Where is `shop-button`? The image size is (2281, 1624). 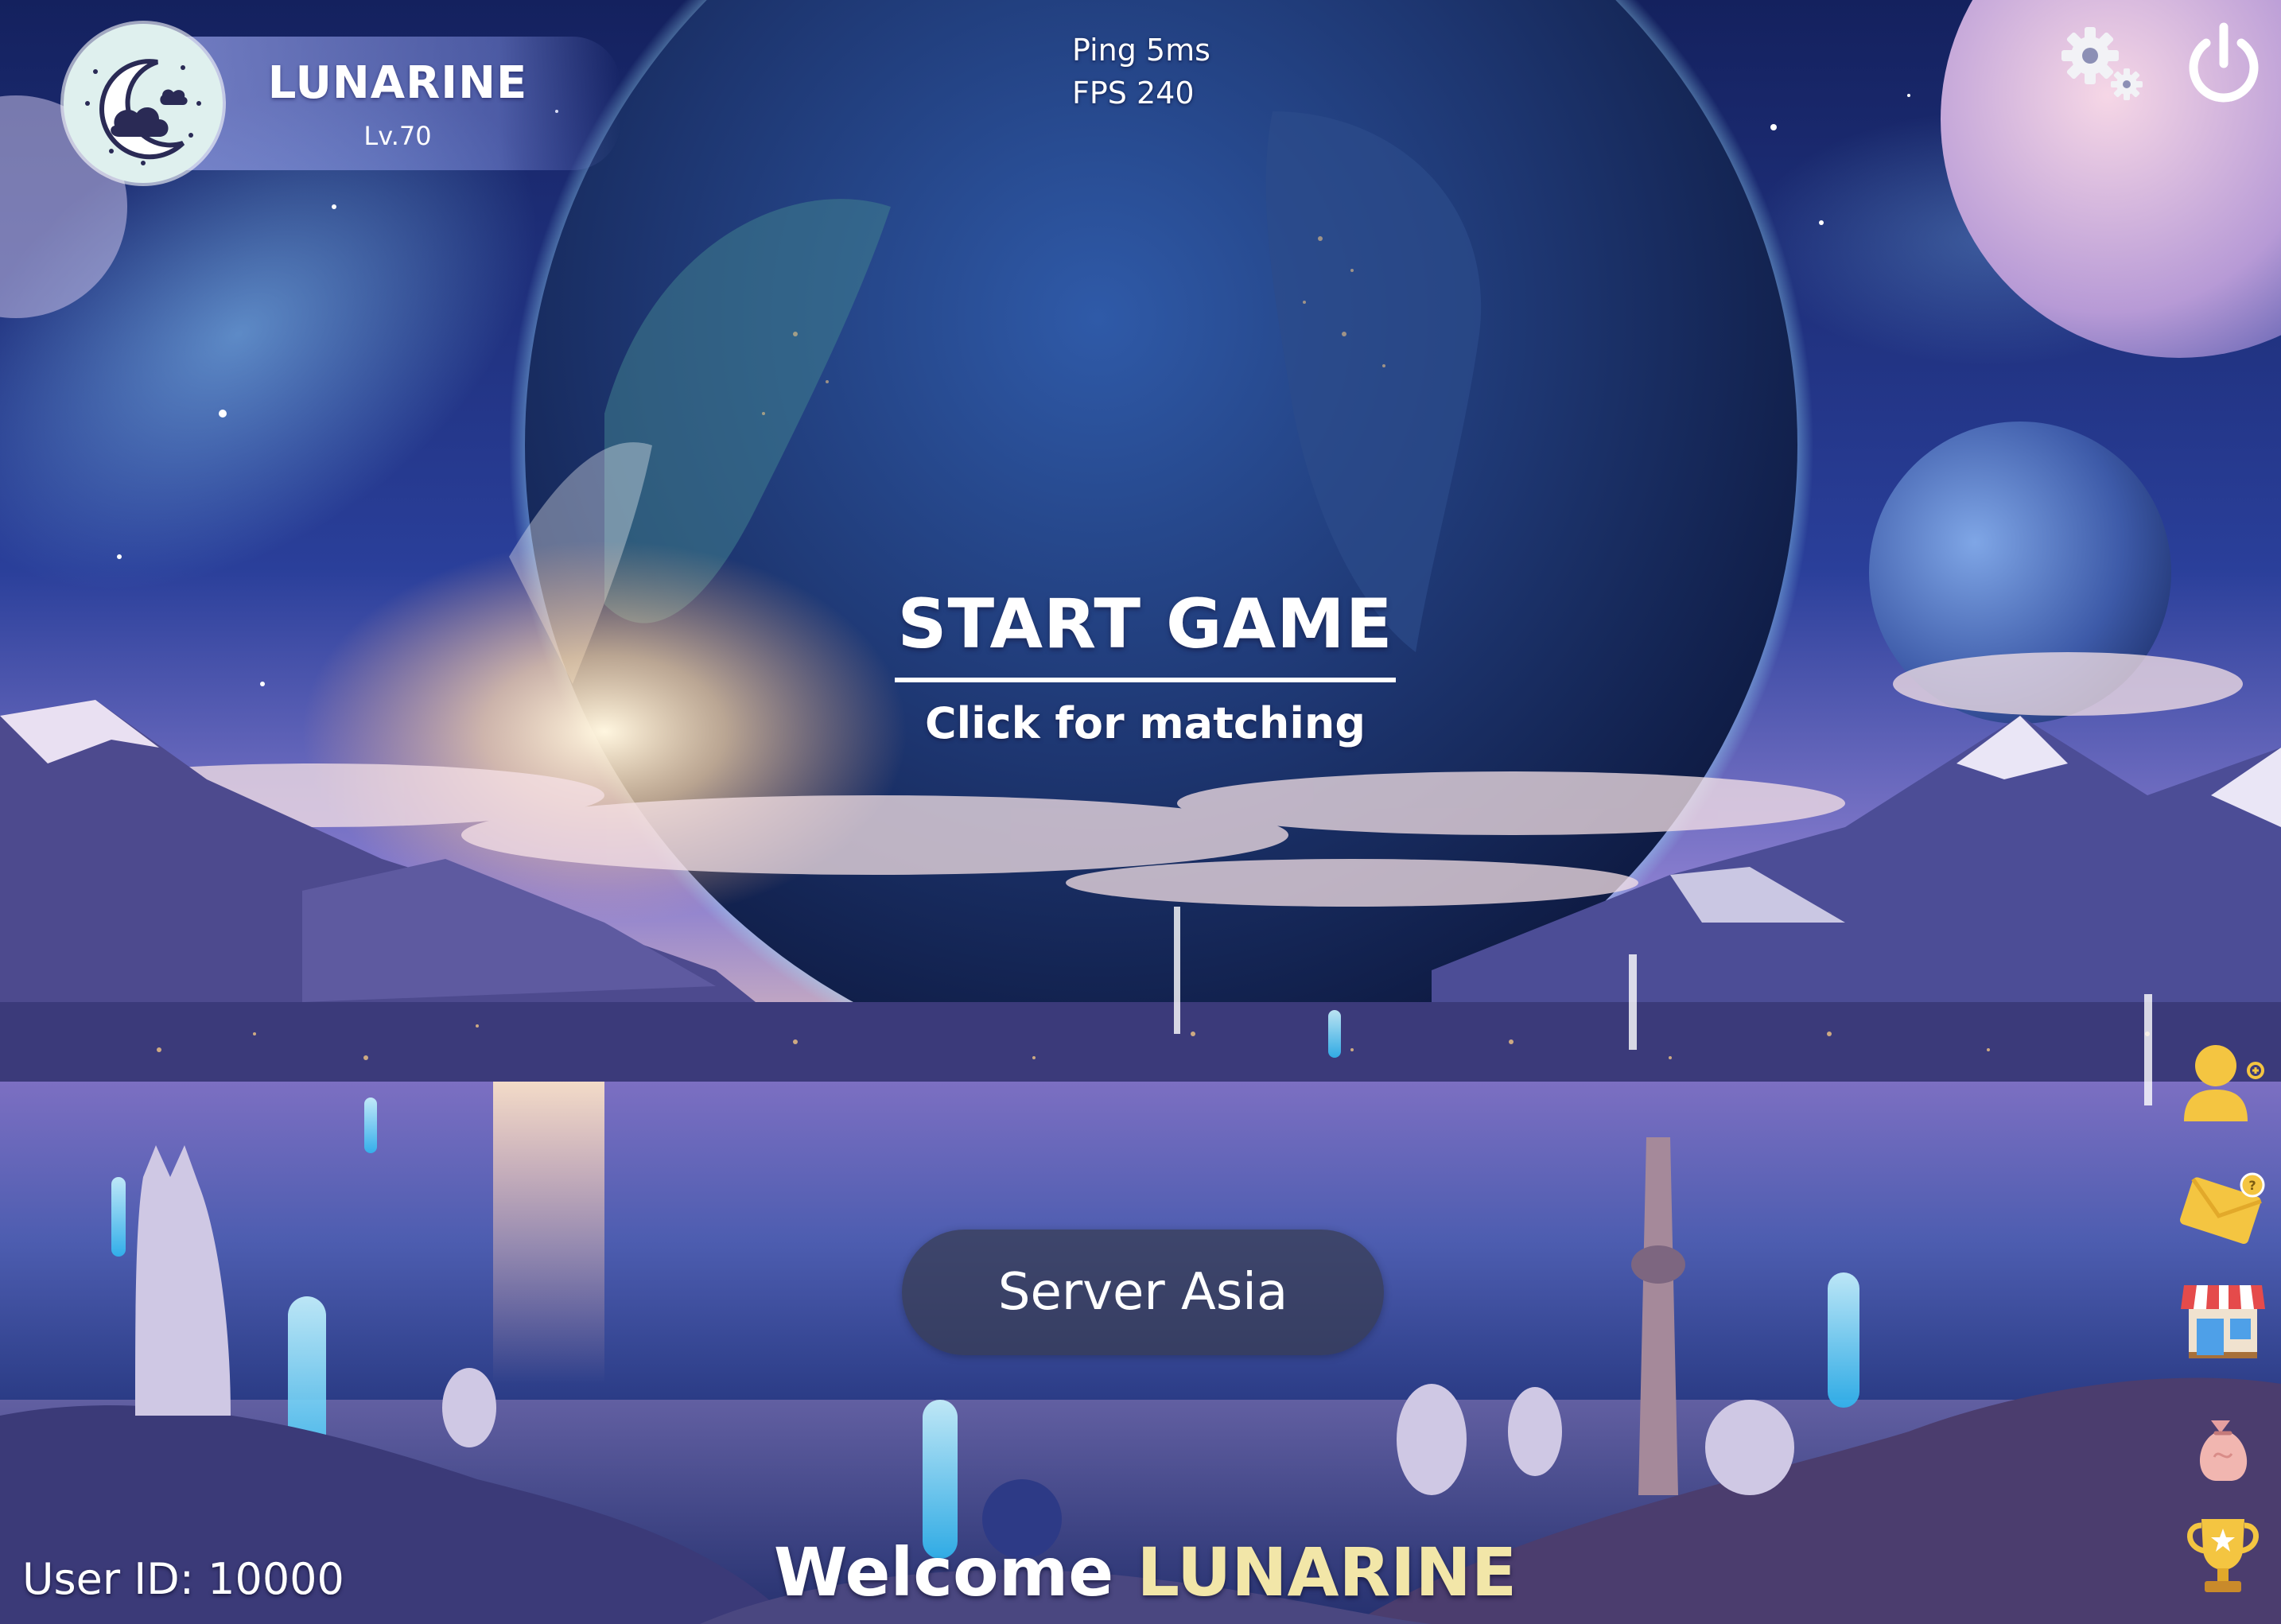
shop-button is located at coordinates (2223, 1318).